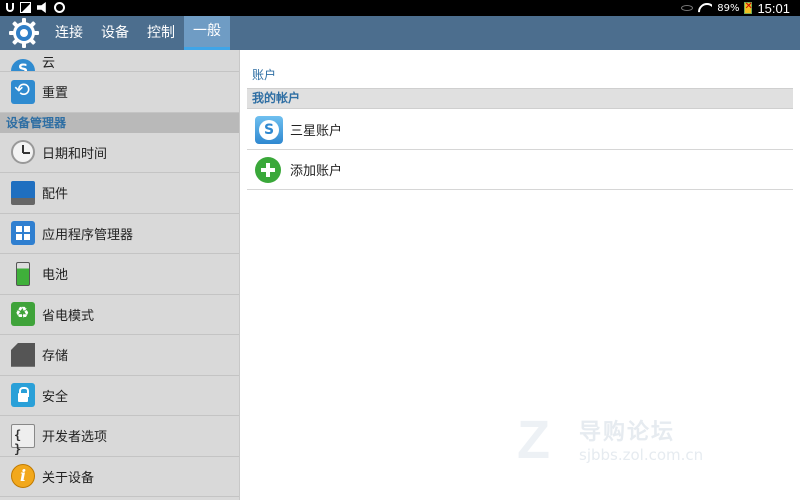 The width and height of the screenshot is (800, 500). What do you see at coordinates (119, 153) in the screenshot?
I see `sidebar-item-date-time: 日期和时间` at bounding box center [119, 153].